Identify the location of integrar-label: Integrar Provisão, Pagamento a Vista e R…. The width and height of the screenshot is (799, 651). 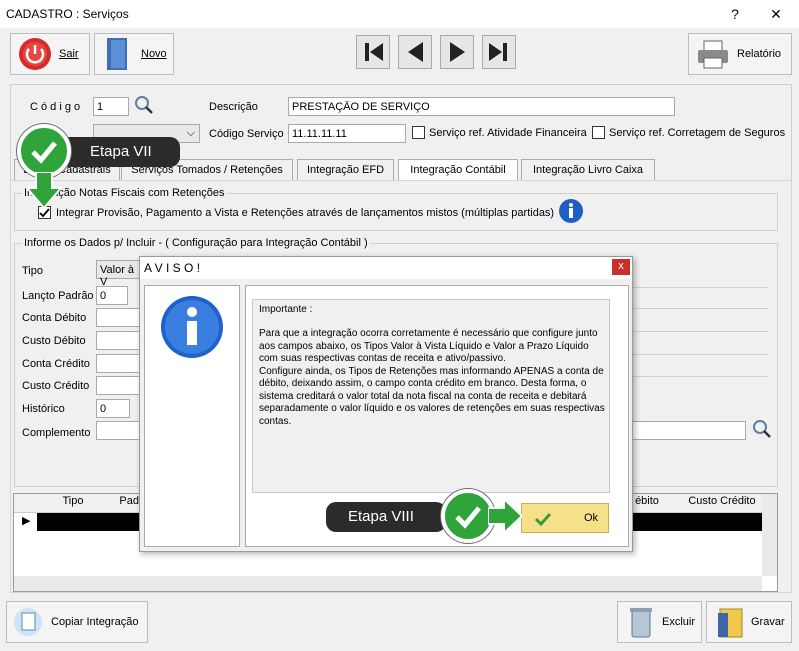
(305, 213).